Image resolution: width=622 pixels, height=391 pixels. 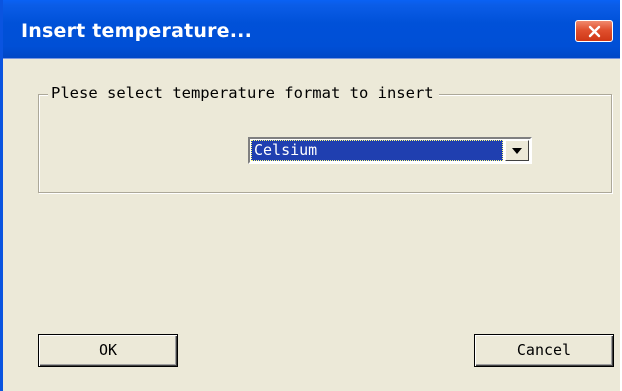 What do you see at coordinates (311, 58) in the screenshot?
I see `client-area-border` at bounding box center [311, 58].